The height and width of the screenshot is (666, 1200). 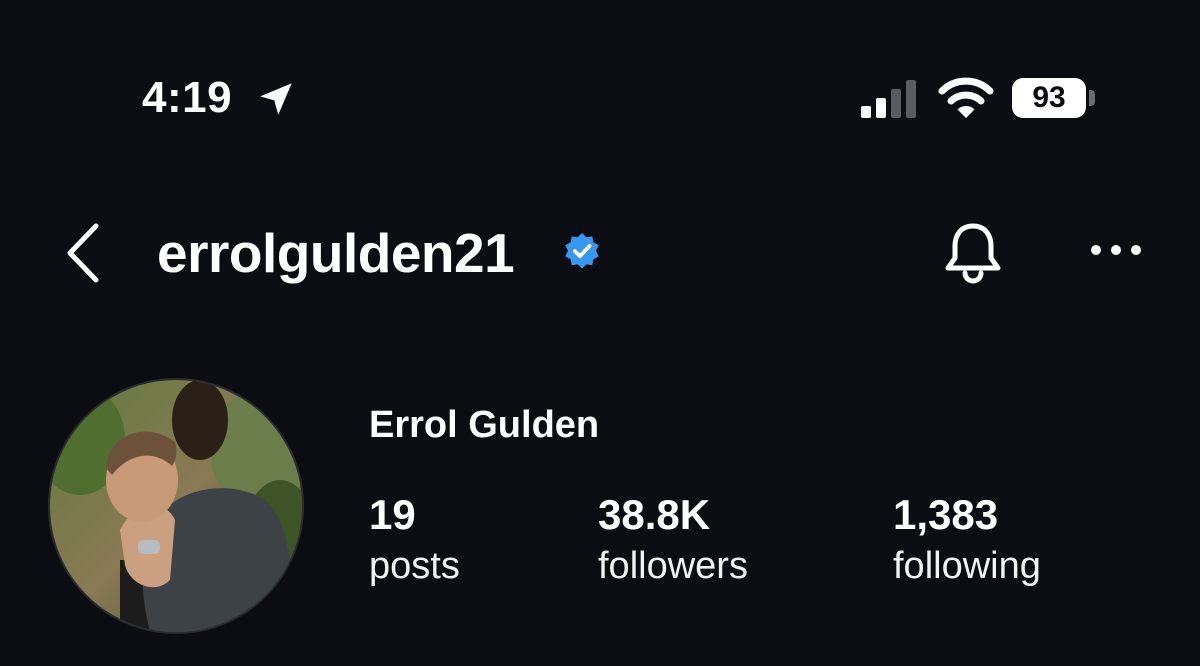 I want to click on avatar, so click(x=176, y=506).